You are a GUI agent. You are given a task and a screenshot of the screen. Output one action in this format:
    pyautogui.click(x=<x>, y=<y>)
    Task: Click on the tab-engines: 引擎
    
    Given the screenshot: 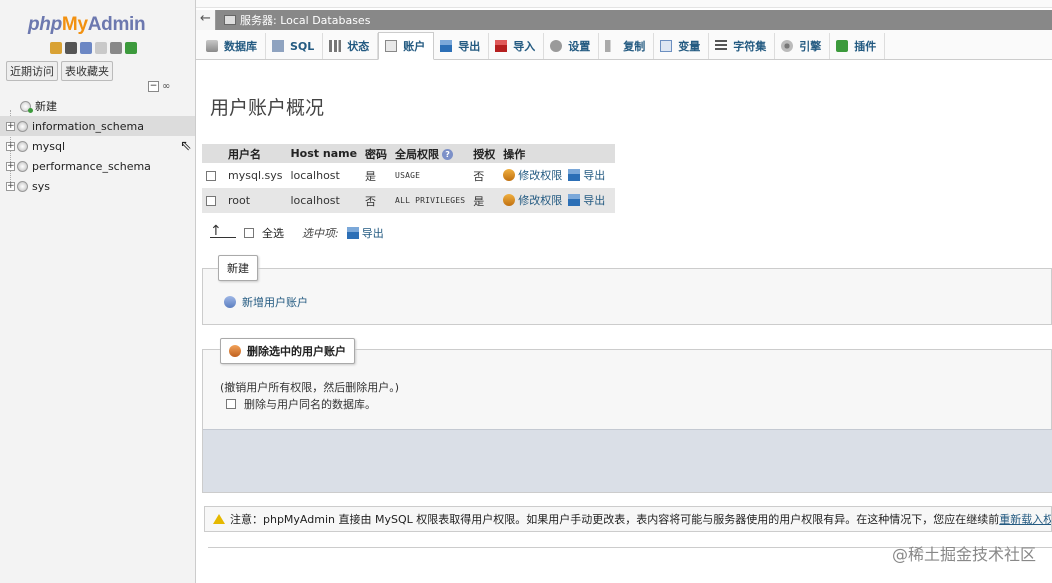 What is the action you would take?
    pyautogui.click(x=803, y=46)
    